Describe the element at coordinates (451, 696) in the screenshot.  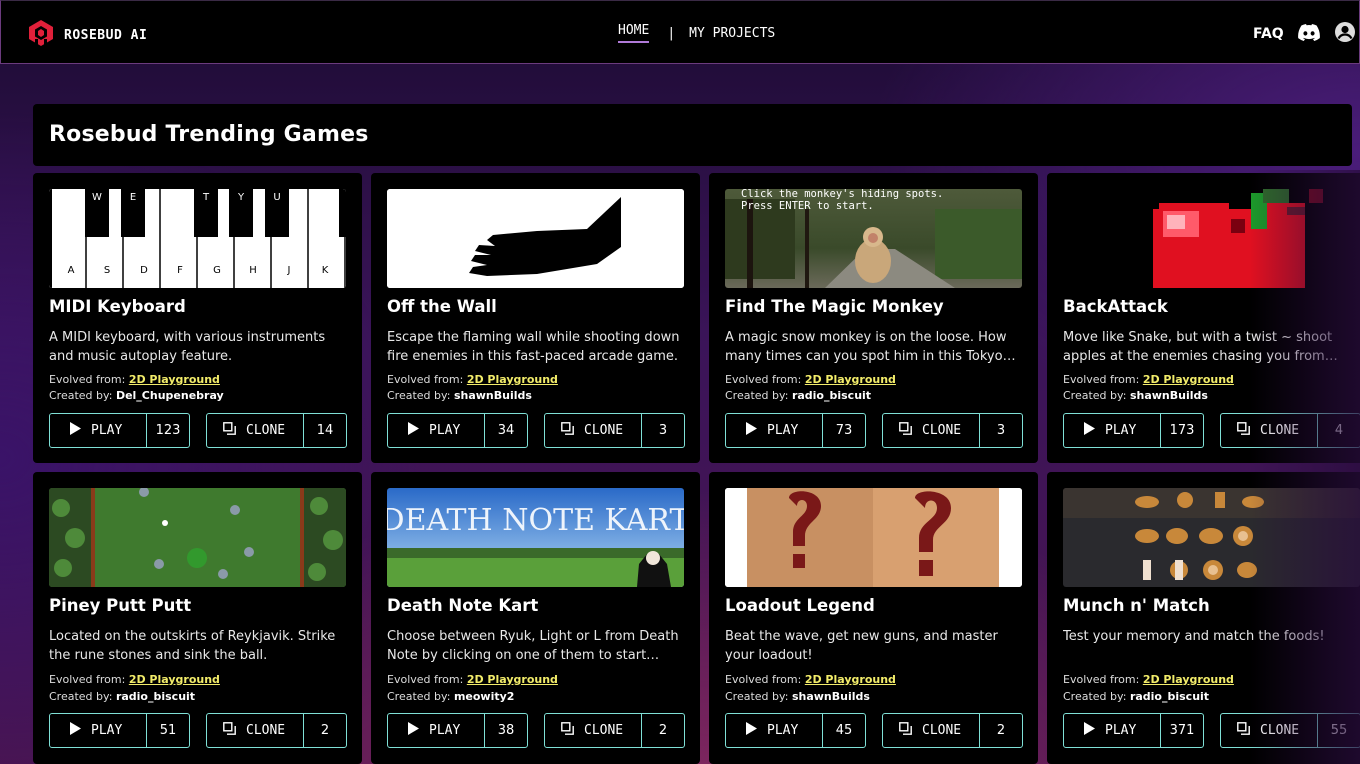
I see `created-by: Created by: meowity2` at that location.